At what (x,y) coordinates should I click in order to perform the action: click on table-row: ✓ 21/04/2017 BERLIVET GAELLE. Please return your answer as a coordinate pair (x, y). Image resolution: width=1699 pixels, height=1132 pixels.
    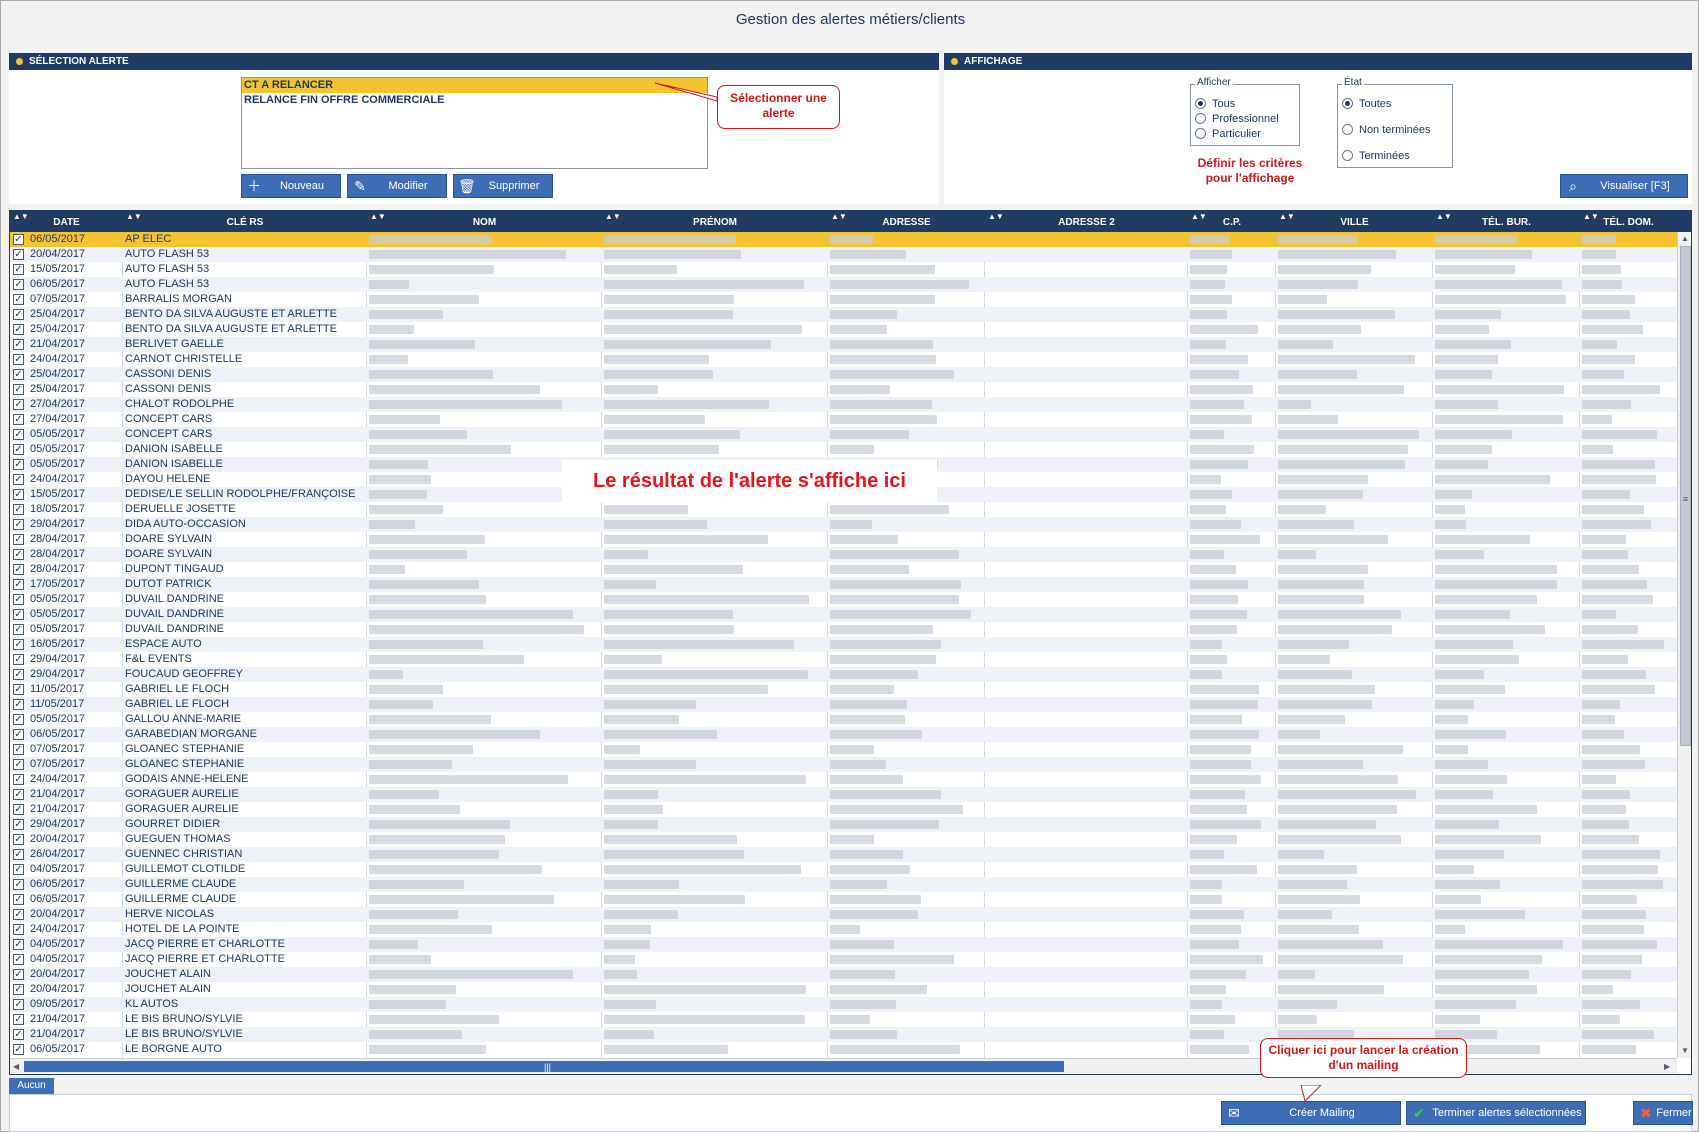
    Looking at the image, I should click on (843, 344).